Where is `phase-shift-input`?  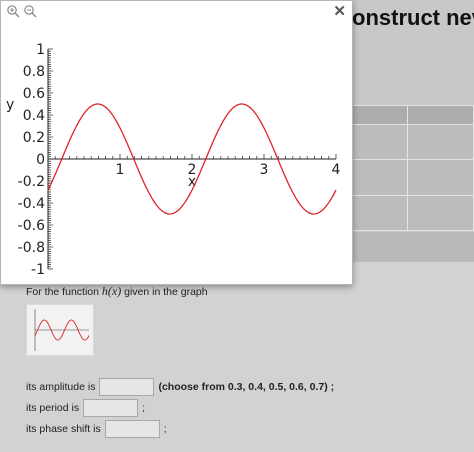
phase-shift-input is located at coordinates (132, 429).